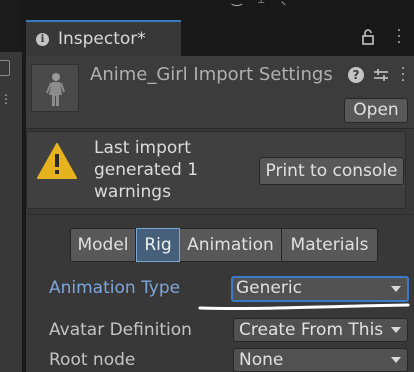 The width and height of the screenshot is (414, 372). What do you see at coordinates (220, 214) in the screenshot?
I see `section-divider` at bounding box center [220, 214].